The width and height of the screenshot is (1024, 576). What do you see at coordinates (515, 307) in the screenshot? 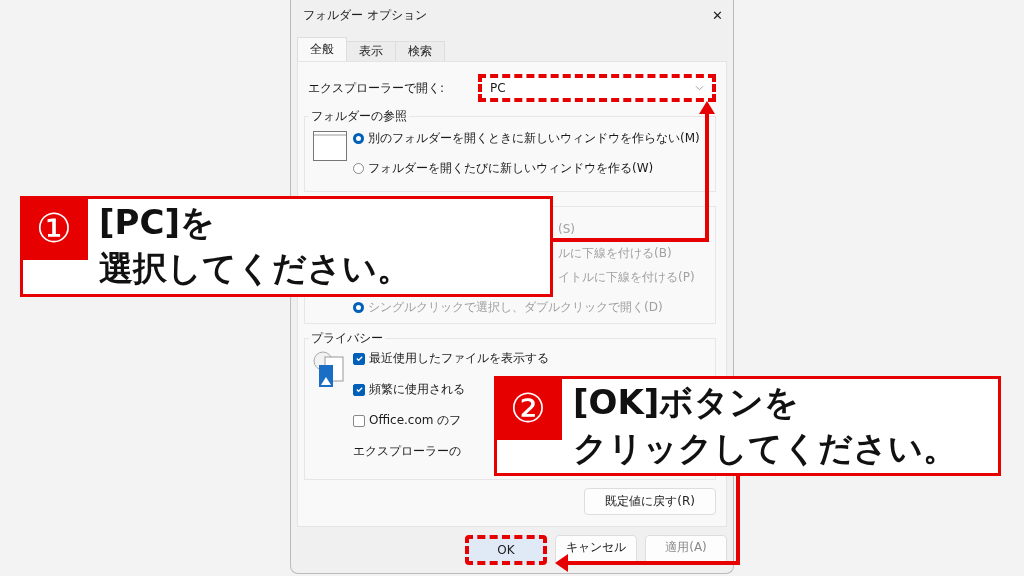
I see `option-label: シングルクリックで選択し、ダブルクリックで開く(D)` at bounding box center [515, 307].